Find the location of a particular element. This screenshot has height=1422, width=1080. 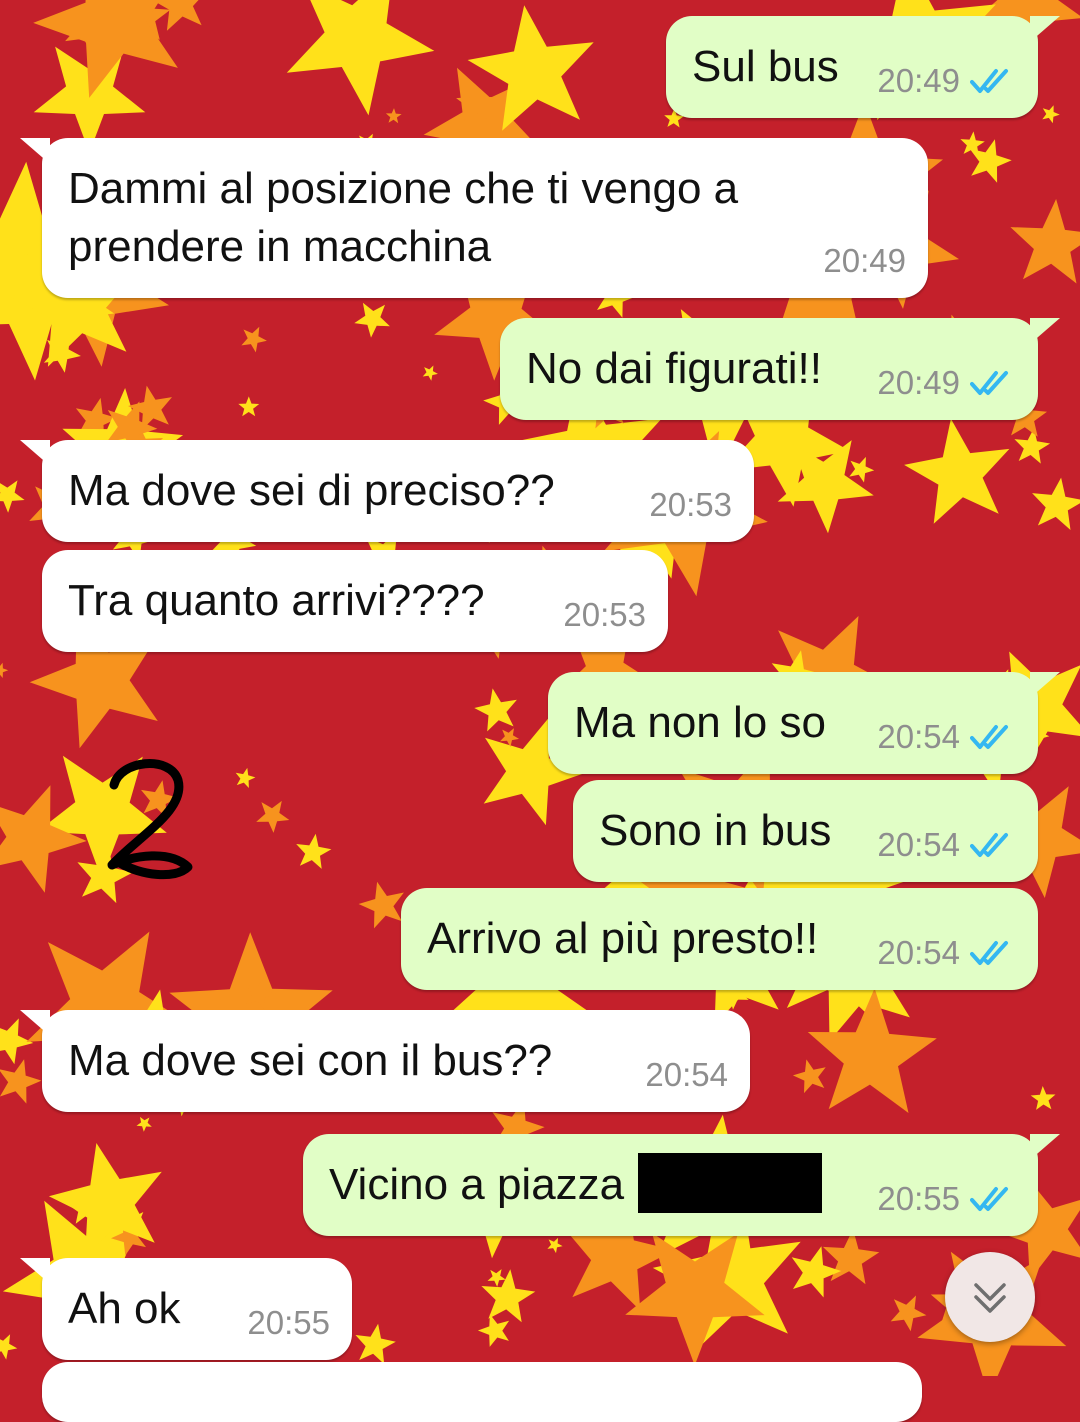

message-bubble-outgoing: Vicino a piazza 20:55 is located at coordinates (681, 1185).